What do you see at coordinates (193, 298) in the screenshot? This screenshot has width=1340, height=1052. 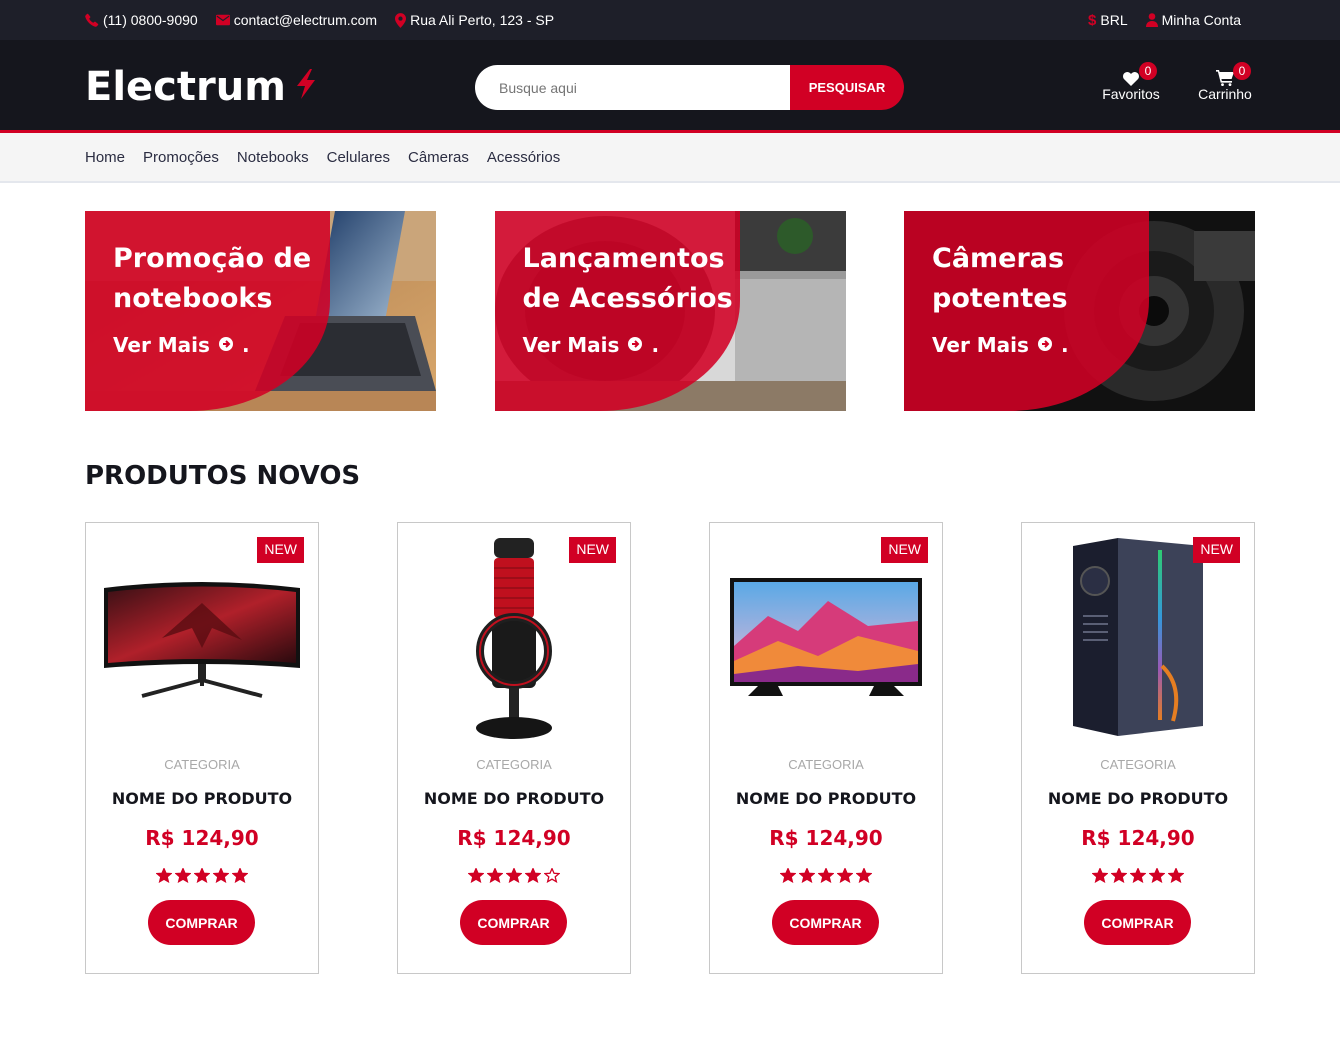 I see `banner-title-line2: notebooks` at bounding box center [193, 298].